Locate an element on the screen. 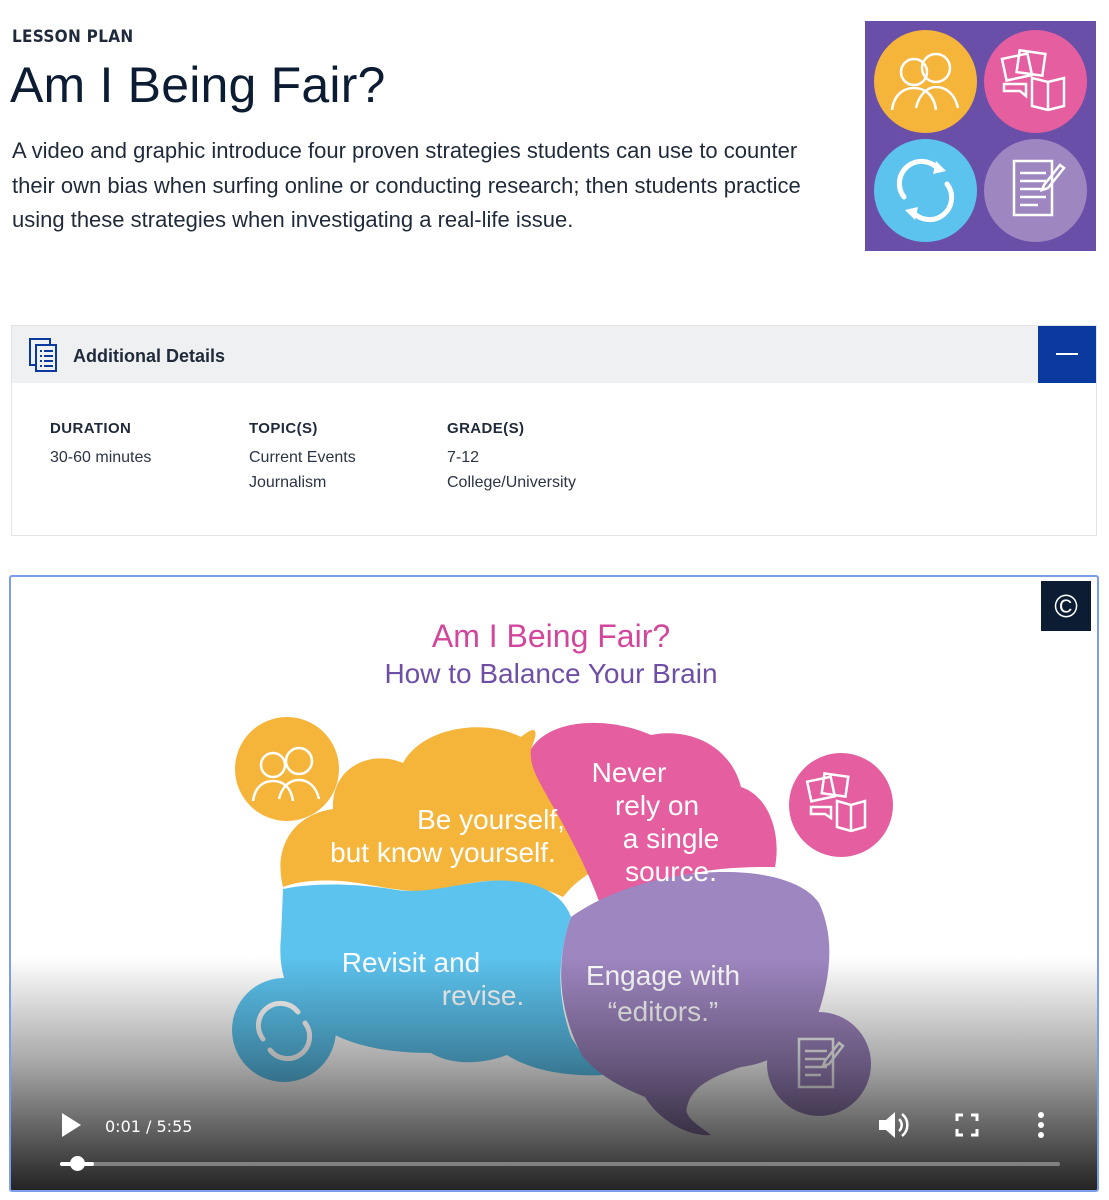  detail-value: Current Events is located at coordinates (302, 457).